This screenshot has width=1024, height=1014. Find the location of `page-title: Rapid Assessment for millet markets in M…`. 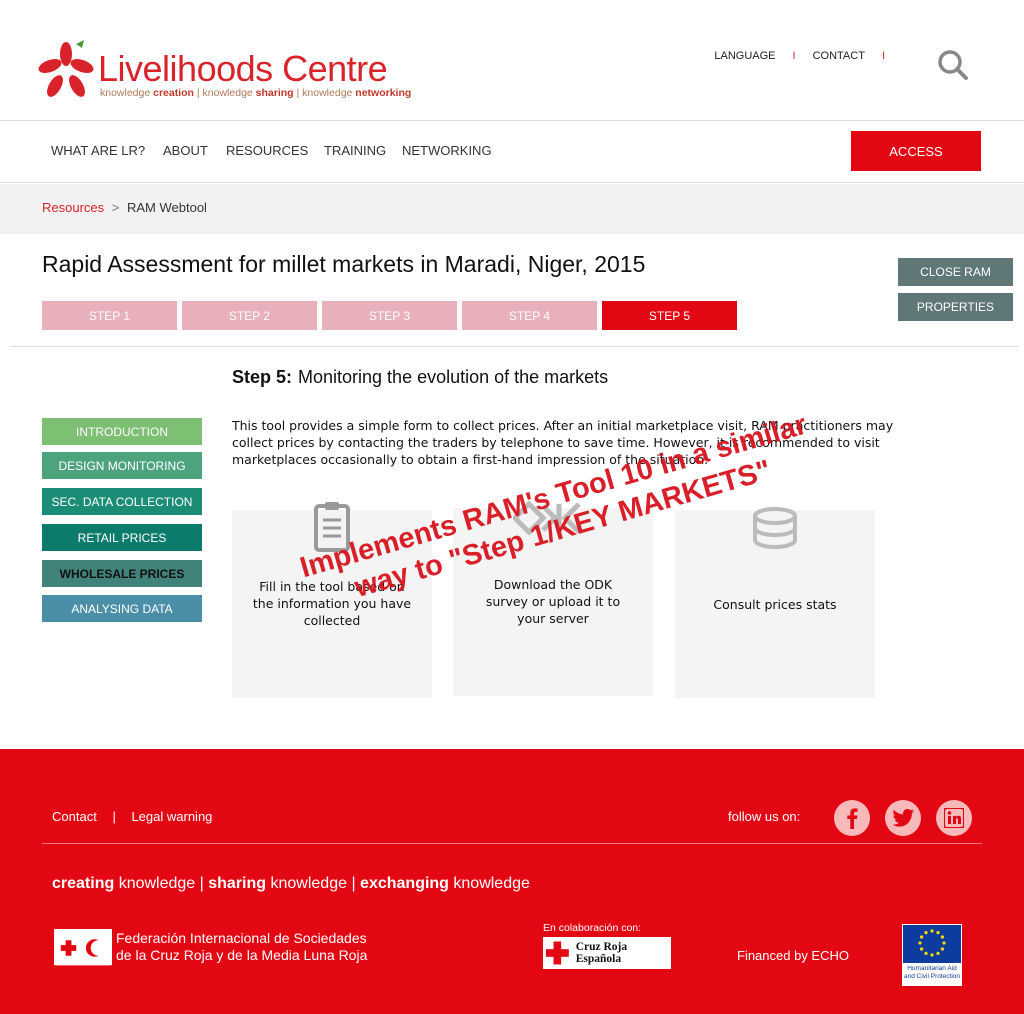

page-title: Rapid Assessment for millet markets in M… is located at coordinates (344, 264).